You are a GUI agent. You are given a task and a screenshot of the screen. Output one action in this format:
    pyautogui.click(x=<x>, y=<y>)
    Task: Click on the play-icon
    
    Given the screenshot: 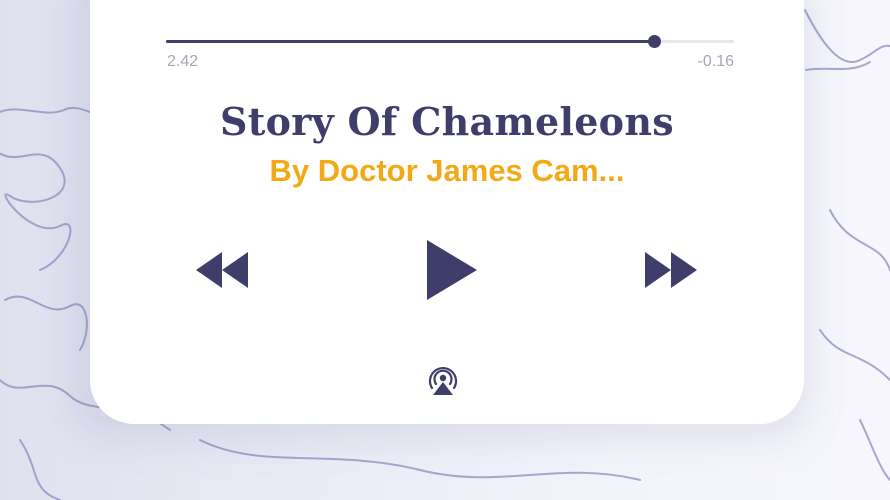 What is the action you would take?
    pyautogui.click(x=452, y=270)
    